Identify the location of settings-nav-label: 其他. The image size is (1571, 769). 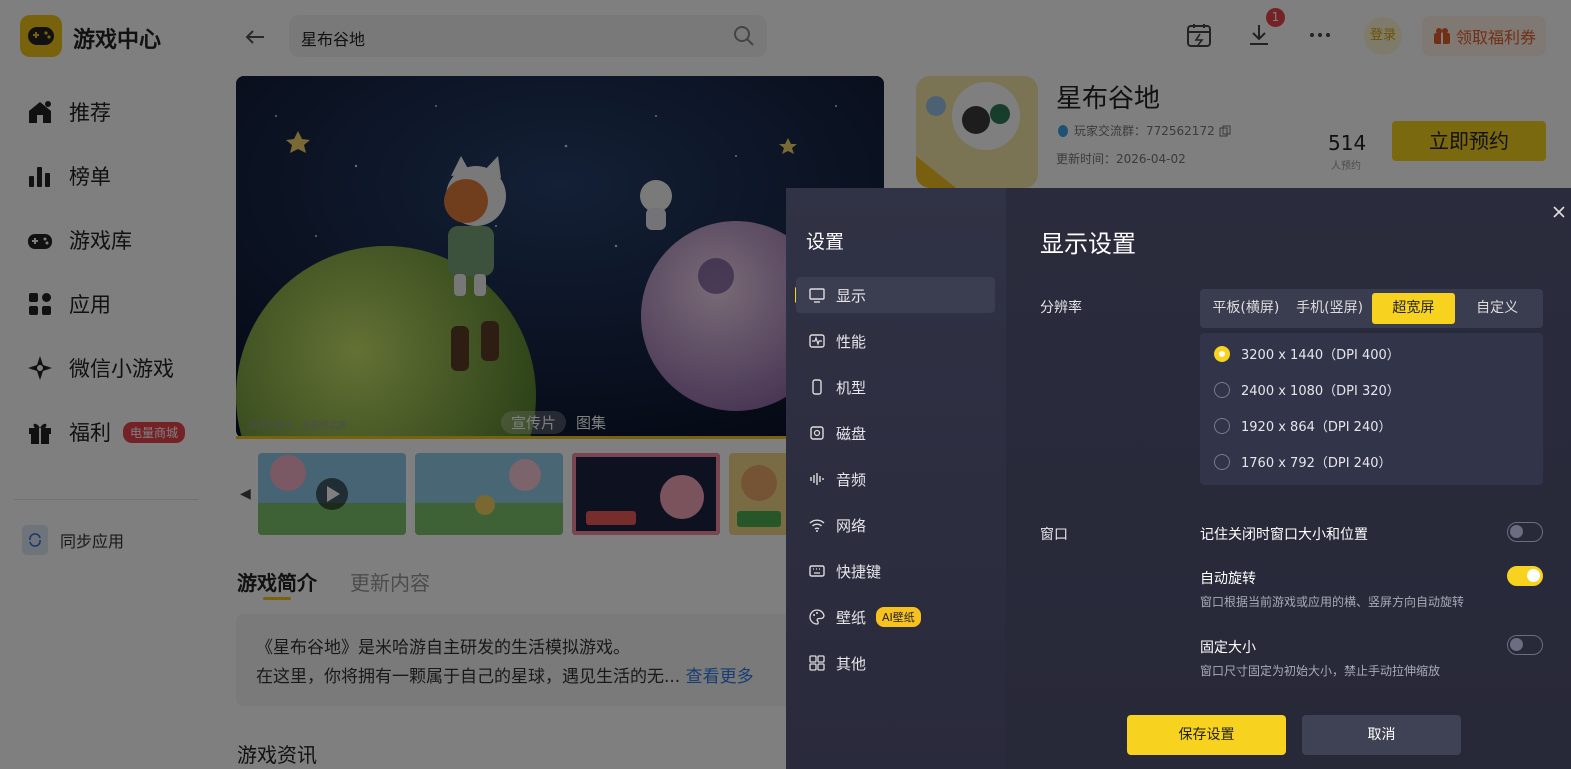
(851, 663).